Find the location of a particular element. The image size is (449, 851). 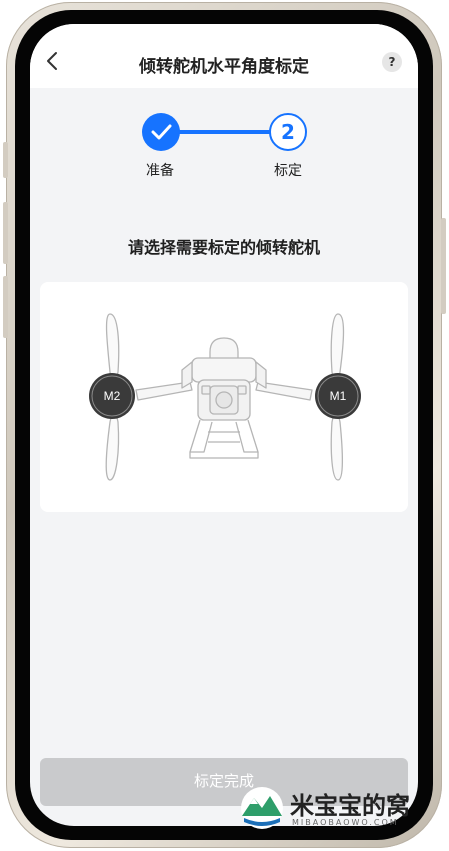

motor-m1-label: M1 is located at coordinates (338, 396).